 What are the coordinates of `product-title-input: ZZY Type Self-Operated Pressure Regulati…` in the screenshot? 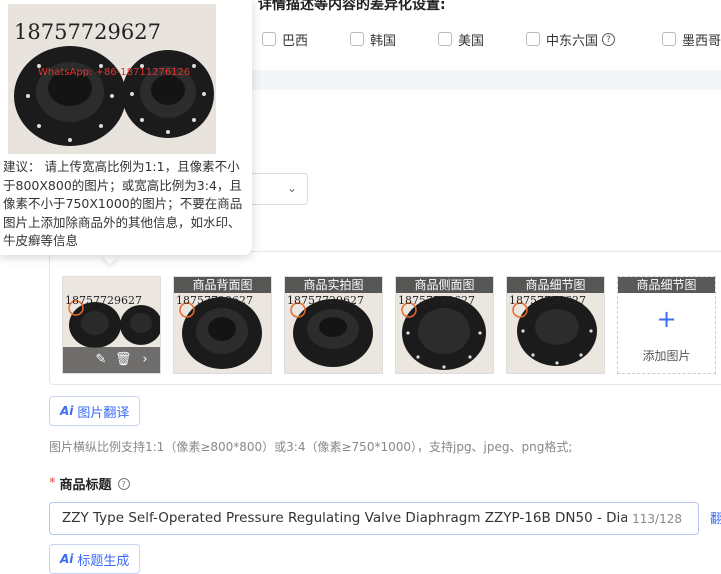 It's located at (374, 518).